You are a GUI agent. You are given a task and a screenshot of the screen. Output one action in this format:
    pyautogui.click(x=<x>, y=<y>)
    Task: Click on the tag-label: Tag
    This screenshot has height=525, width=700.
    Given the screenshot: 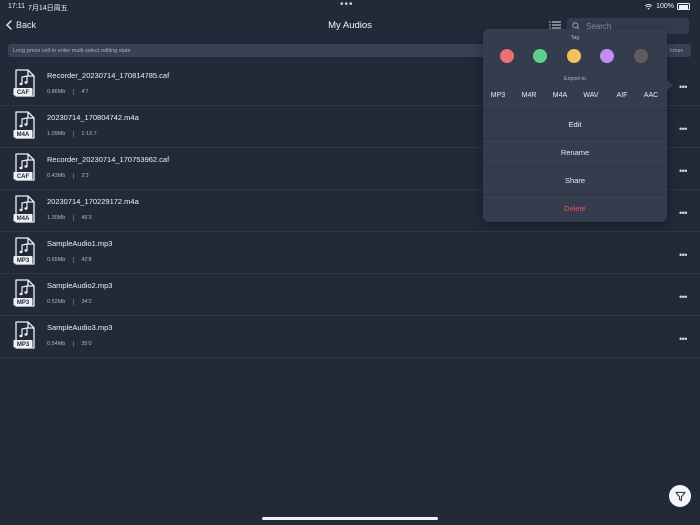 What is the action you would take?
    pyautogui.click(x=575, y=38)
    